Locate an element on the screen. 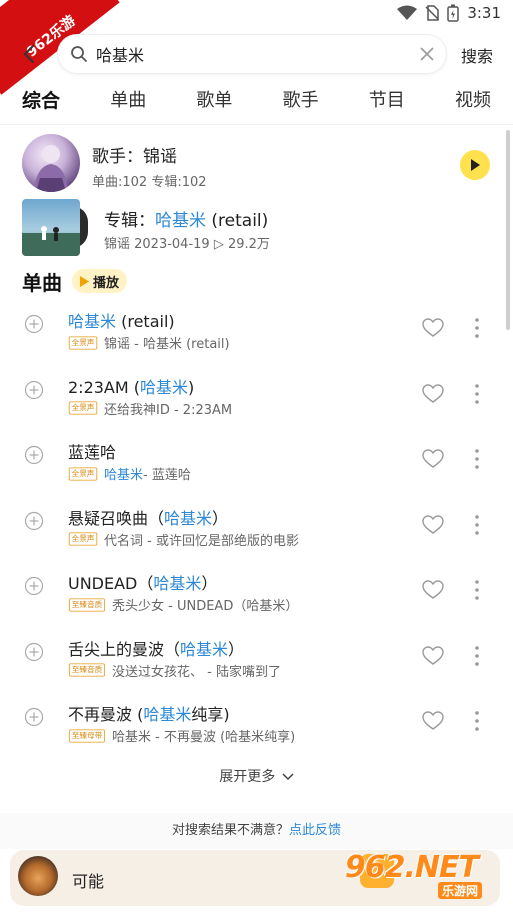 The height and width of the screenshot is (912, 513). songs-section-header: 单曲 播放 is located at coordinates (75, 281).